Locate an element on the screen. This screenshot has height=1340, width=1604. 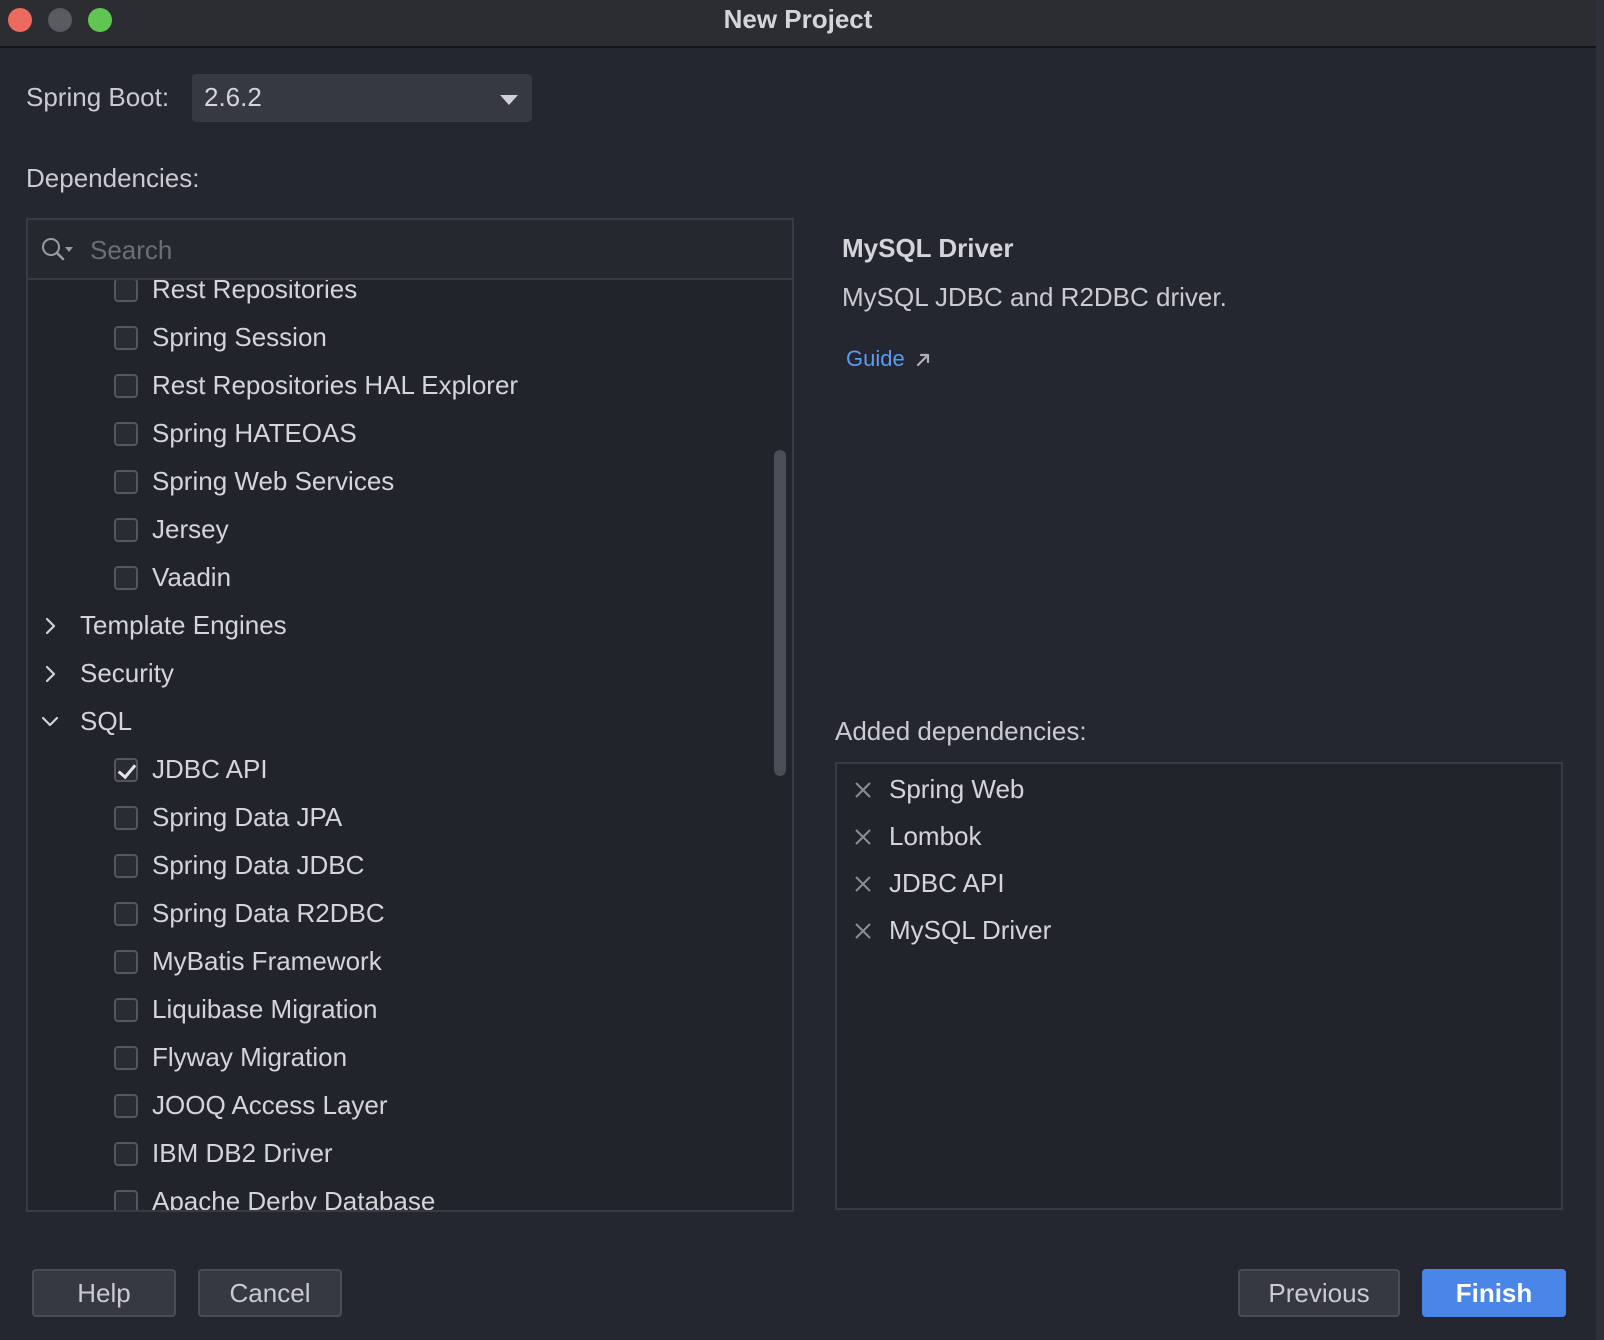
dependency-label: JOOQ Access Layer is located at coordinates (270, 1105).